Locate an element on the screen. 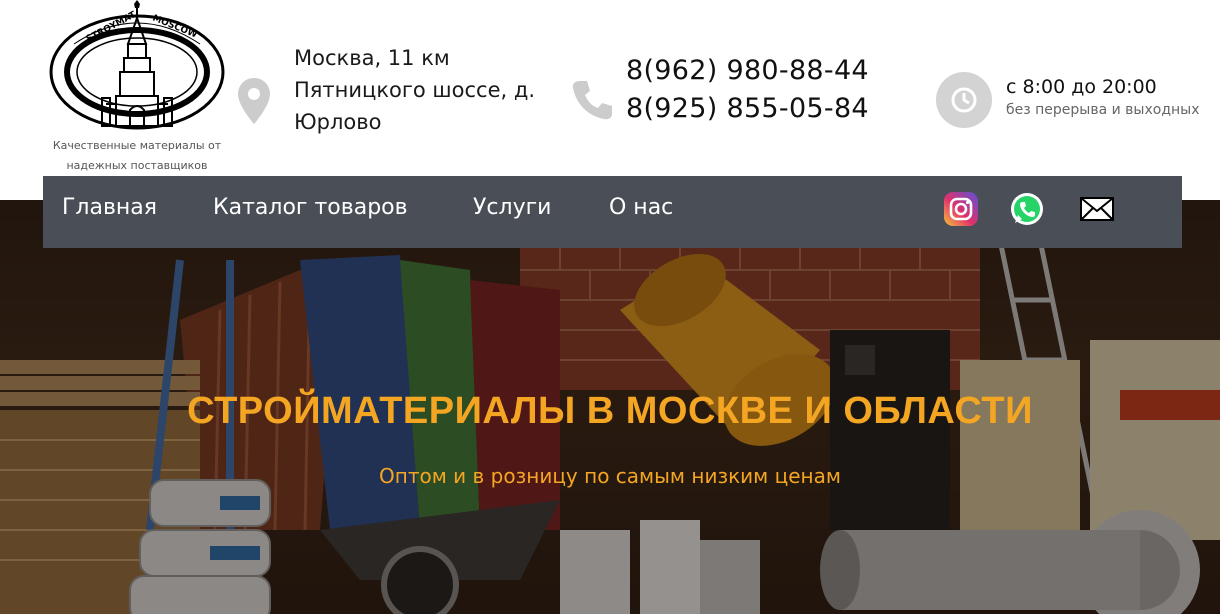 The height and width of the screenshot is (614, 1220). nav-services: Услуги is located at coordinates (512, 208).